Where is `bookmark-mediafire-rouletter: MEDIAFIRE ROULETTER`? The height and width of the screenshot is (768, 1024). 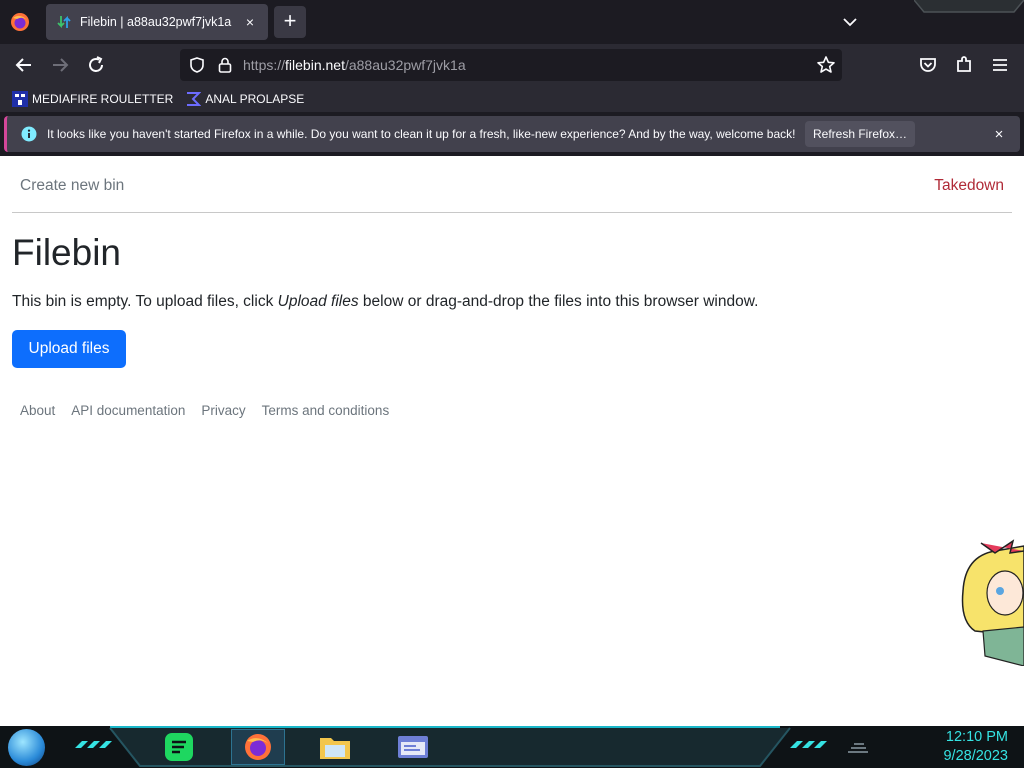
bookmark-mediafire-rouletter: MEDIAFIRE ROULETTER is located at coordinates (92, 99).